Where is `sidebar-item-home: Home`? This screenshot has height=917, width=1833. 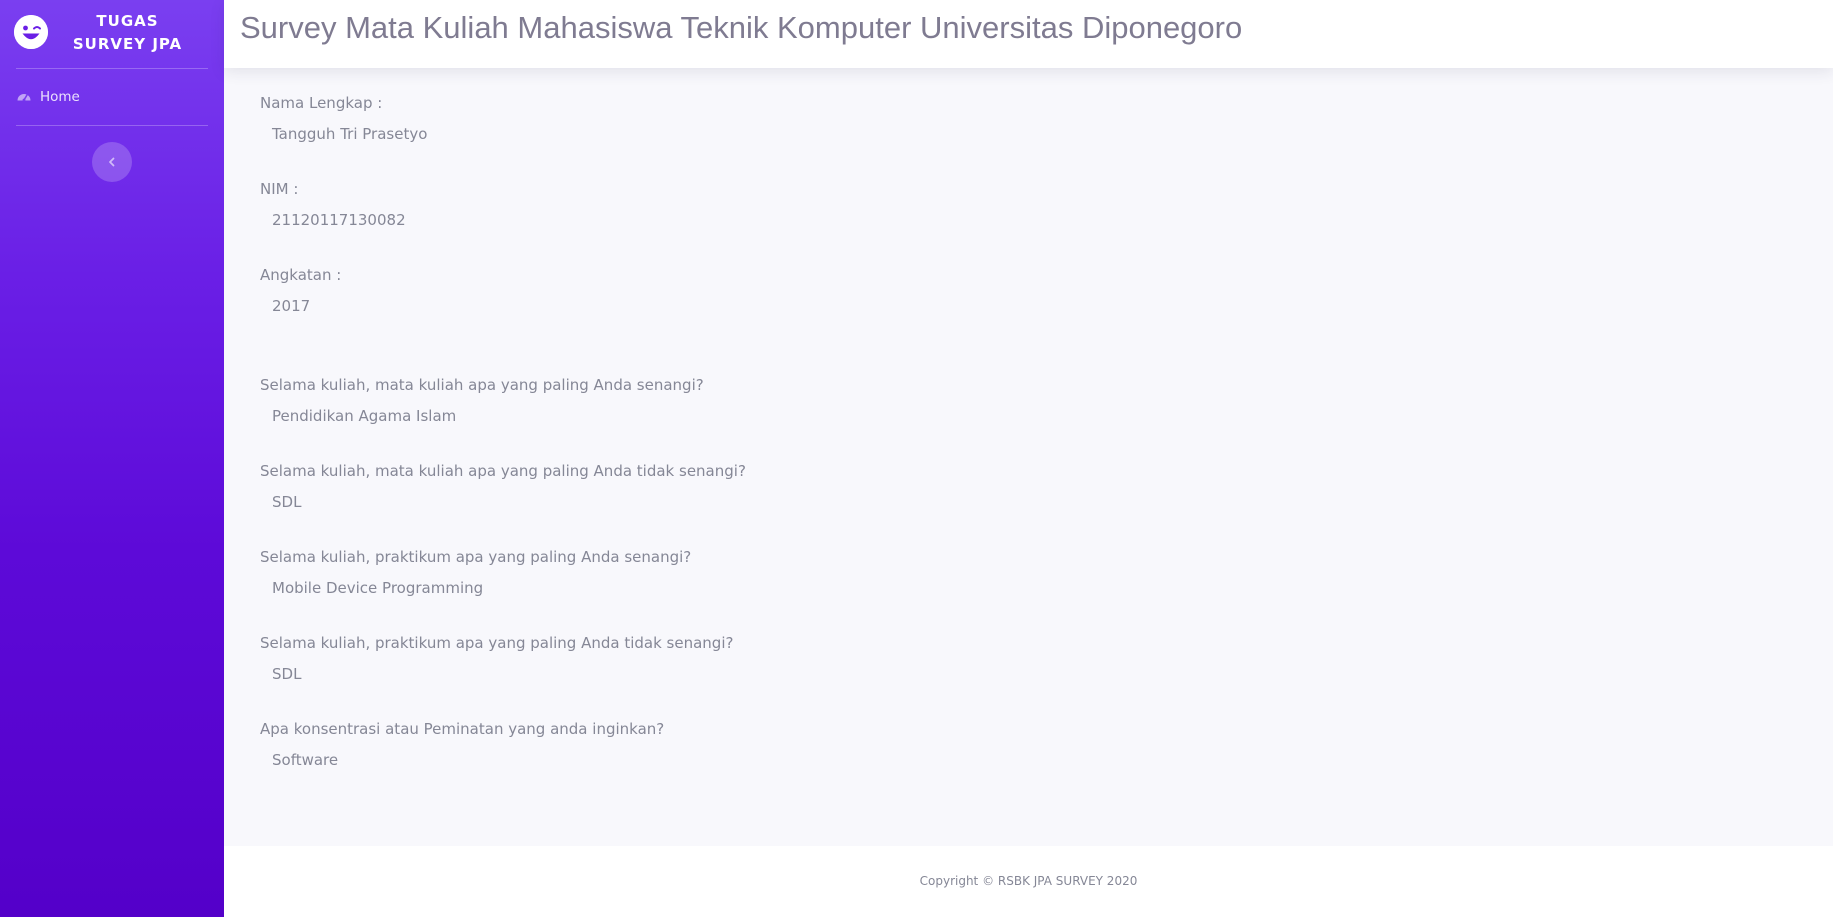
sidebar-item-home: Home is located at coordinates (48, 97).